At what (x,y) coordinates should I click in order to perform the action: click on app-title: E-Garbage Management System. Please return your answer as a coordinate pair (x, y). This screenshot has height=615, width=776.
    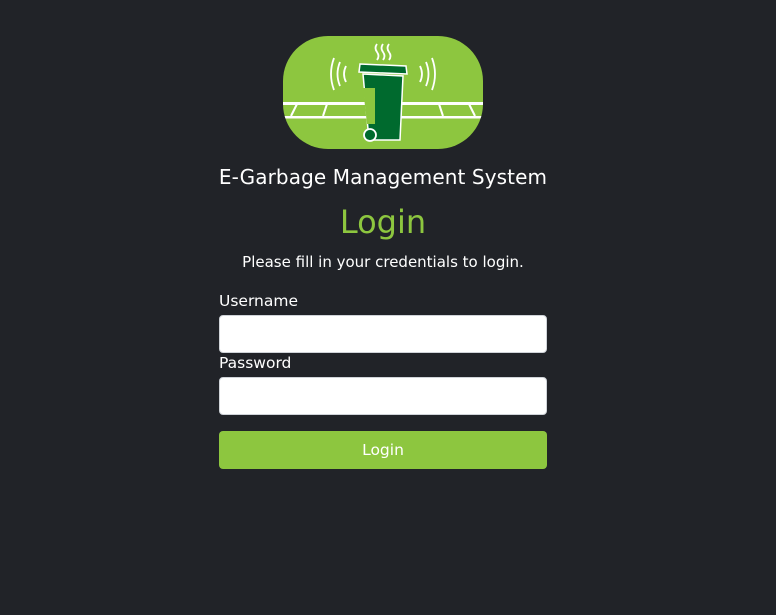
    Looking at the image, I should click on (383, 177).